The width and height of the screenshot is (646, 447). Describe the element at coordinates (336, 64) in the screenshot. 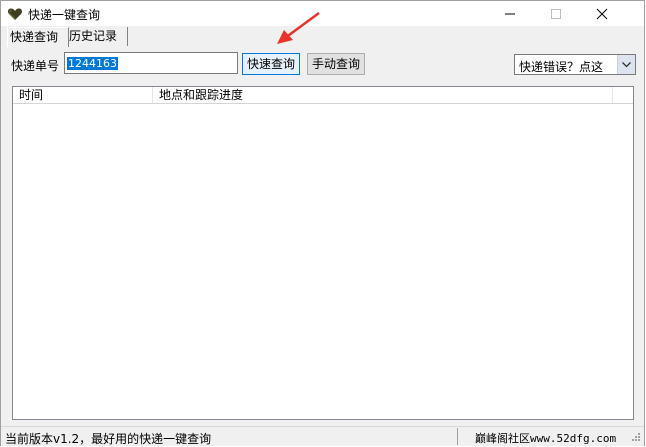

I see `manual-query-button: 手动查询` at that location.